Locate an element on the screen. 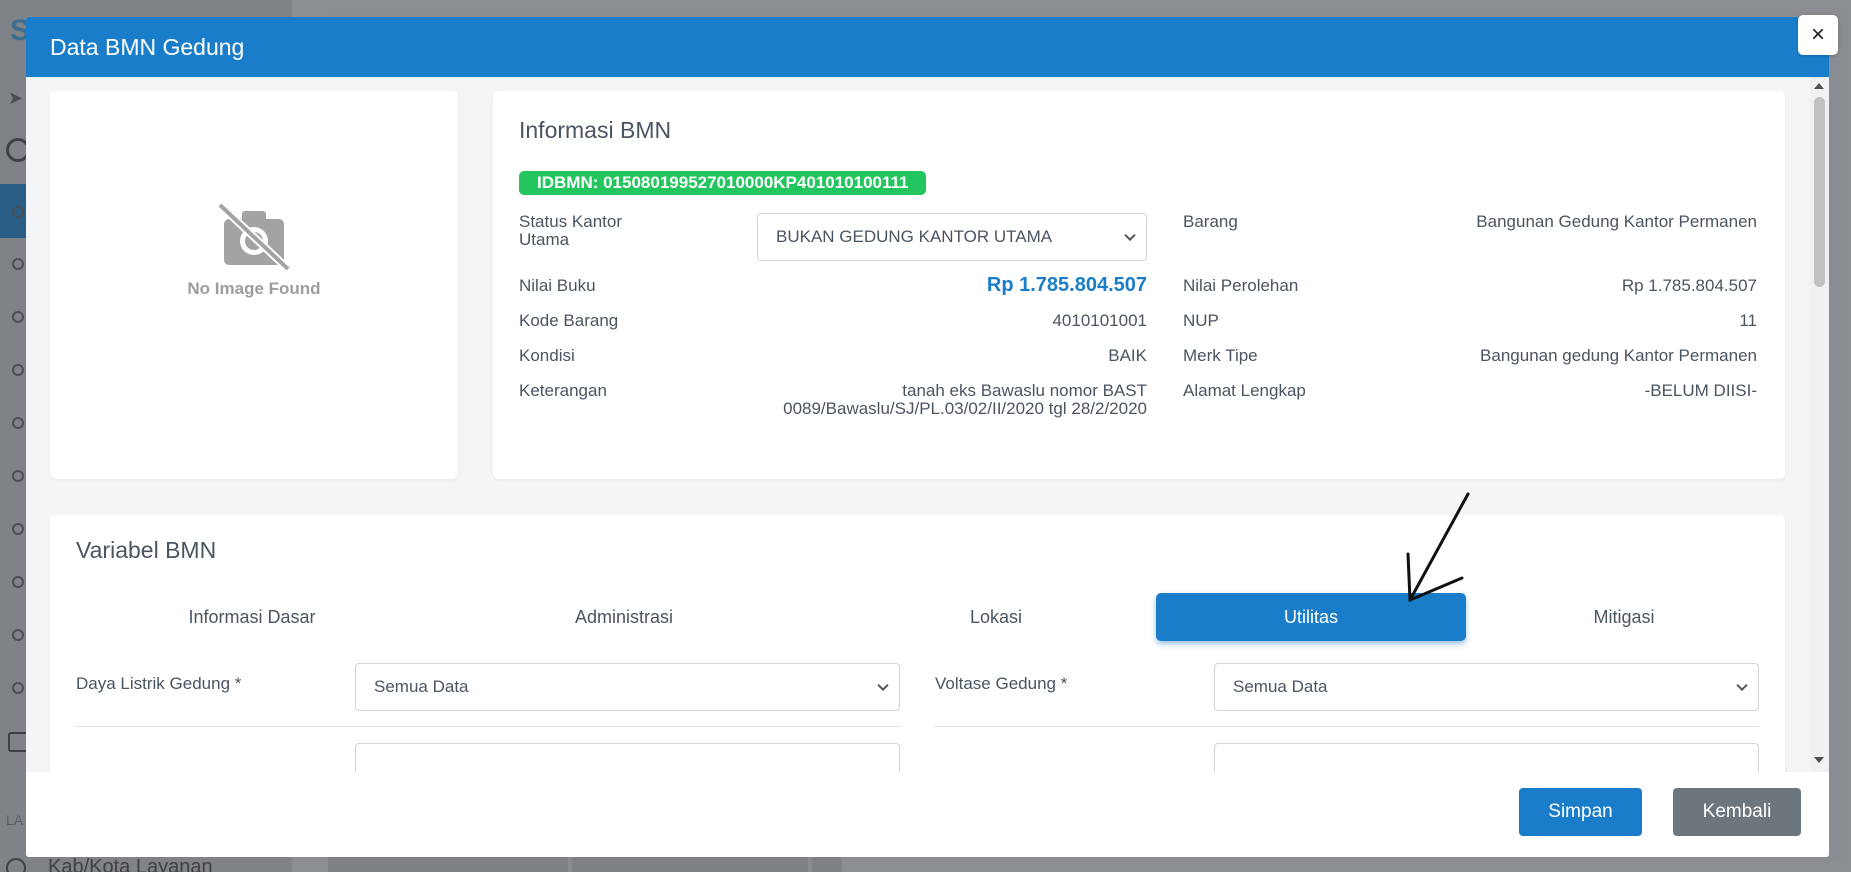  tab-informasi-dasar: Informasi Dasar is located at coordinates (252, 617).